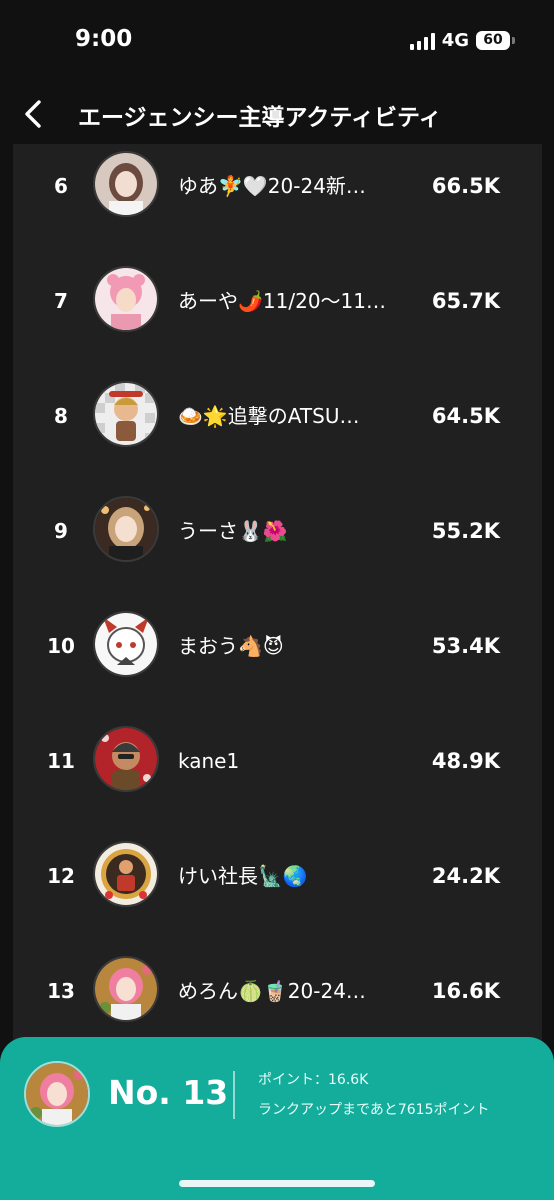  Describe the element at coordinates (465, 646) in the screenshot. I see `user-points: 53.4K` at that location.